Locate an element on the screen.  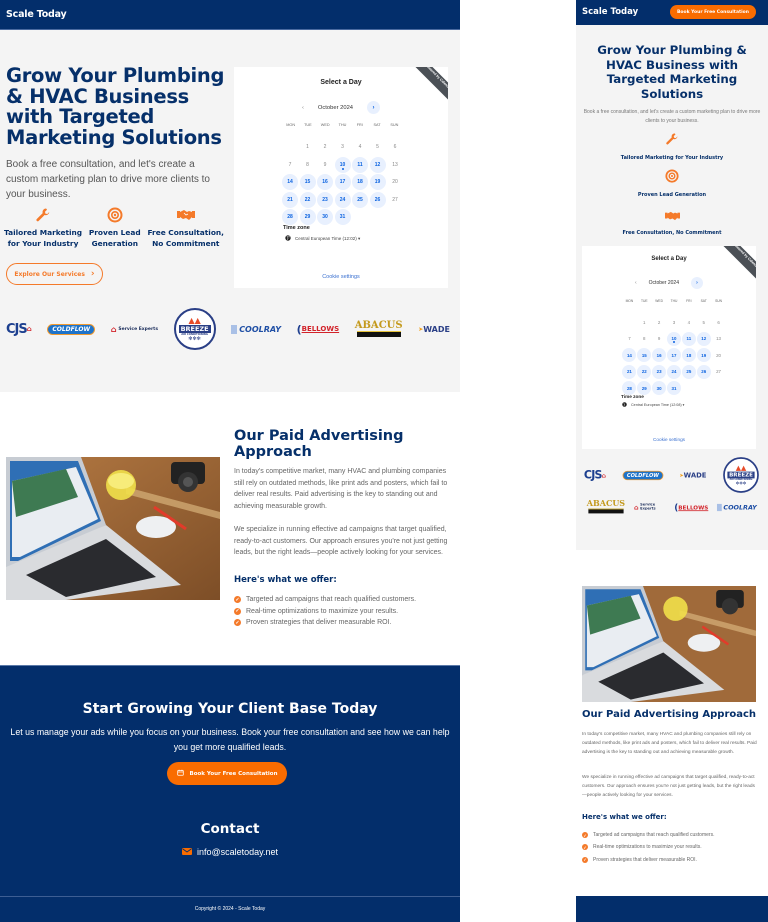
weekday-label: TUE is located at coordinates (644, 301).